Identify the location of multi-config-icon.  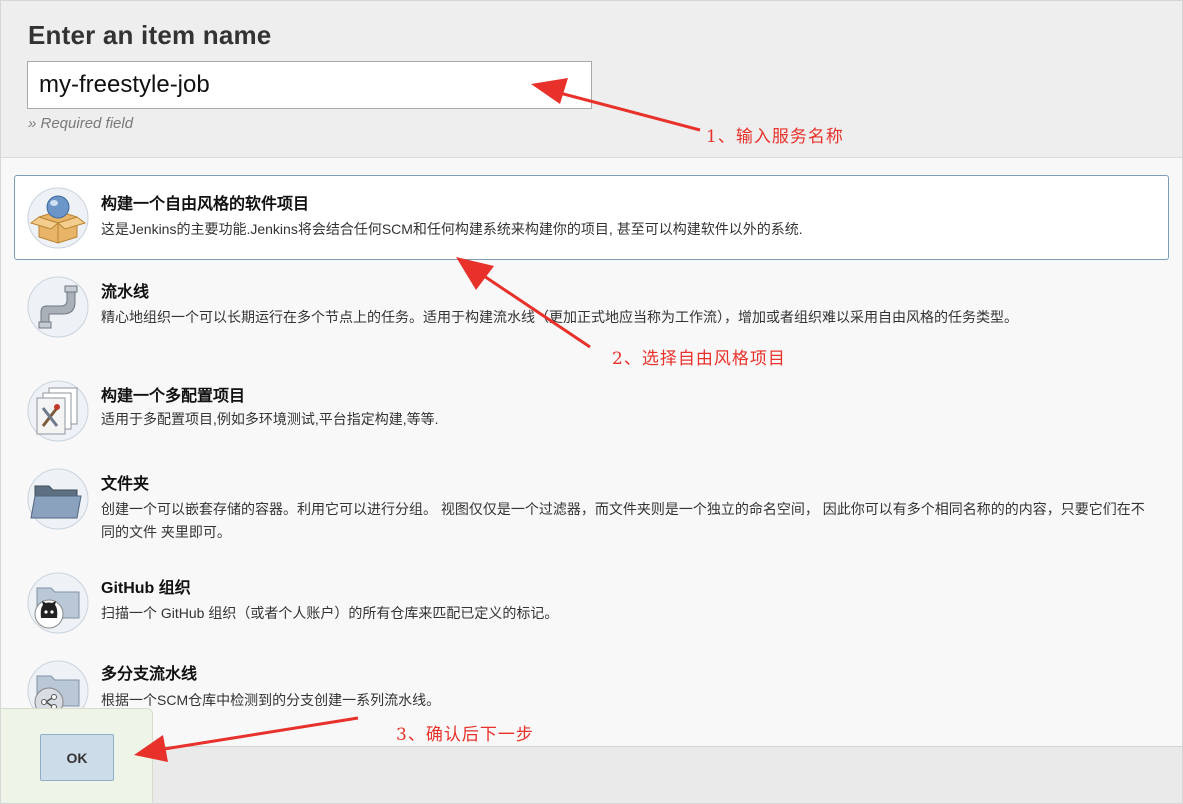
(58, 411).